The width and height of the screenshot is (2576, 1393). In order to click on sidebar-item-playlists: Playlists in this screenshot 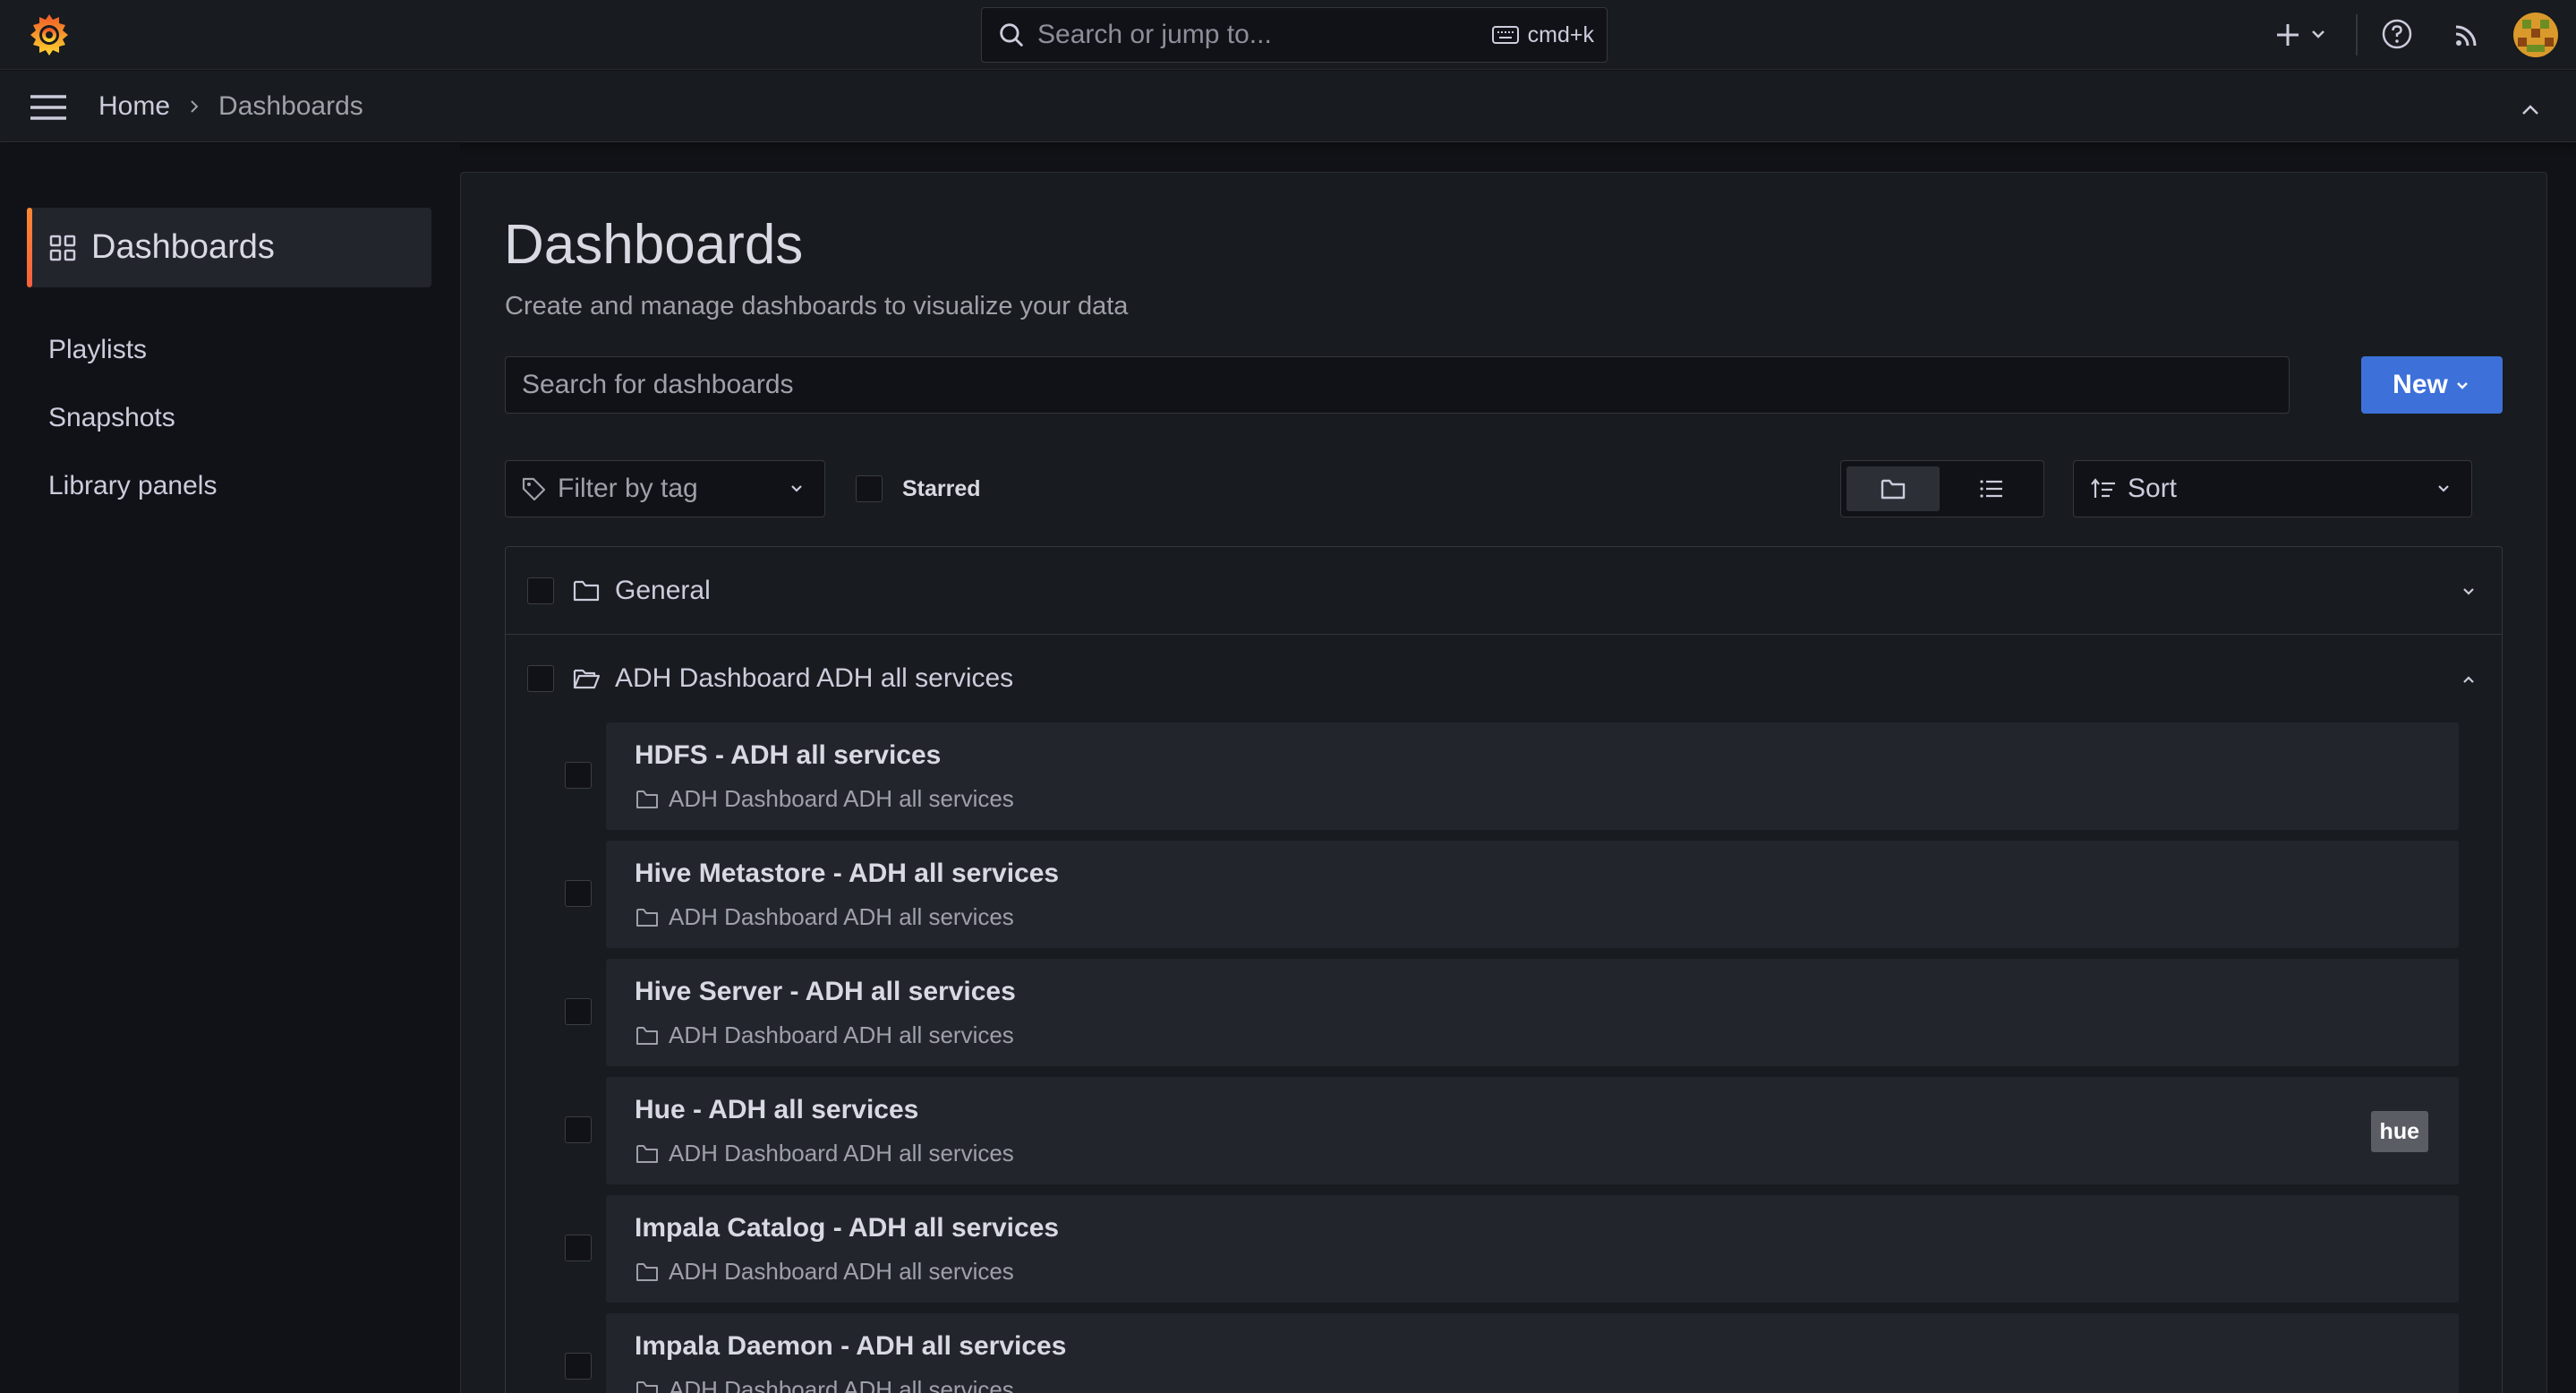, I will do `click(97, 350)`.